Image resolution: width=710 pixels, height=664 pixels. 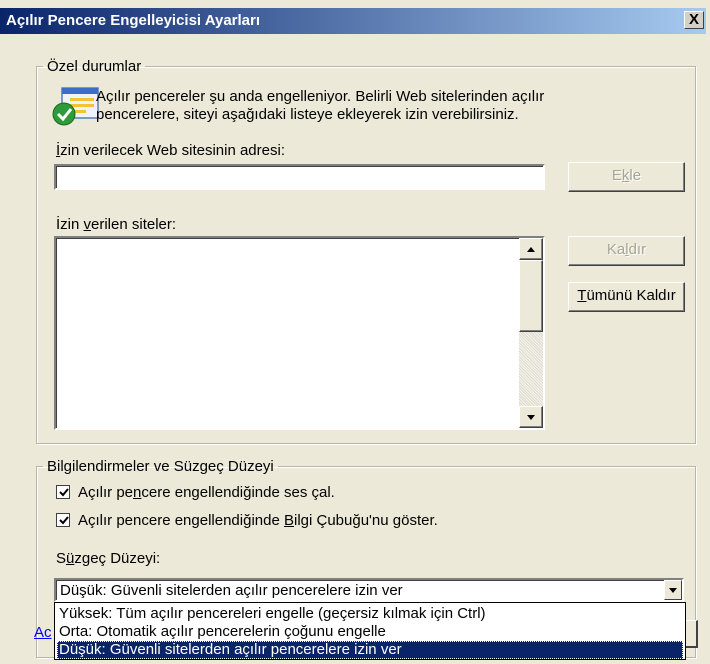 What do you see at coordinates (531, 296) in the screenshot?
I see `scroll-thumb` at bounding box center [531, 296].